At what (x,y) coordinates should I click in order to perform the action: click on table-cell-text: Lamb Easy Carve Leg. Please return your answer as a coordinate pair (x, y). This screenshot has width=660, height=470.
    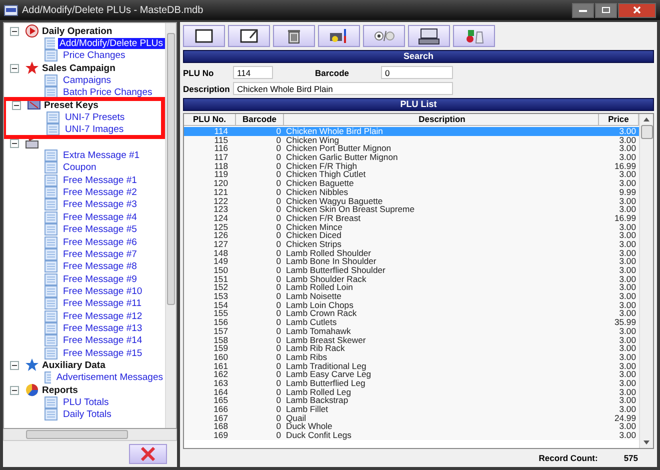
    Looking at the image, I should click on (328, 374).